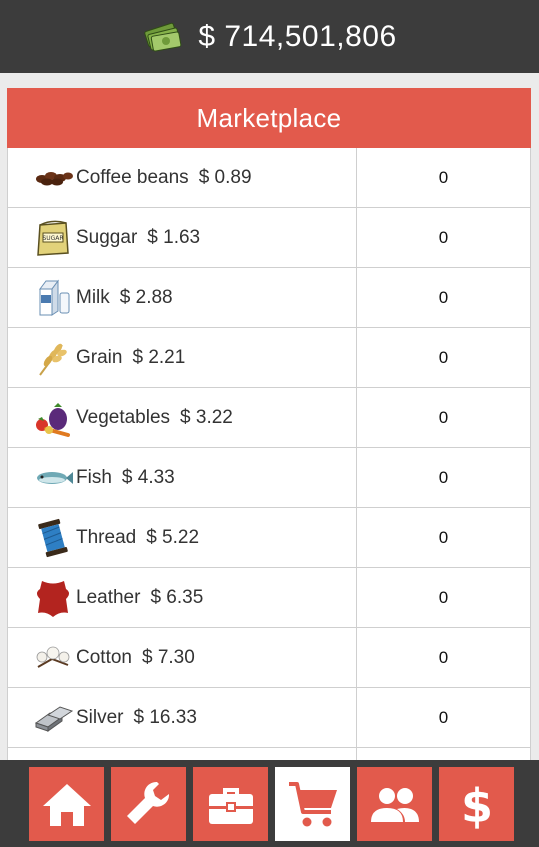 Image resolution: width=539 pixels, height=847 pixels. I want to click on item-cell: Silver $ 16.33, so click(182, 717).